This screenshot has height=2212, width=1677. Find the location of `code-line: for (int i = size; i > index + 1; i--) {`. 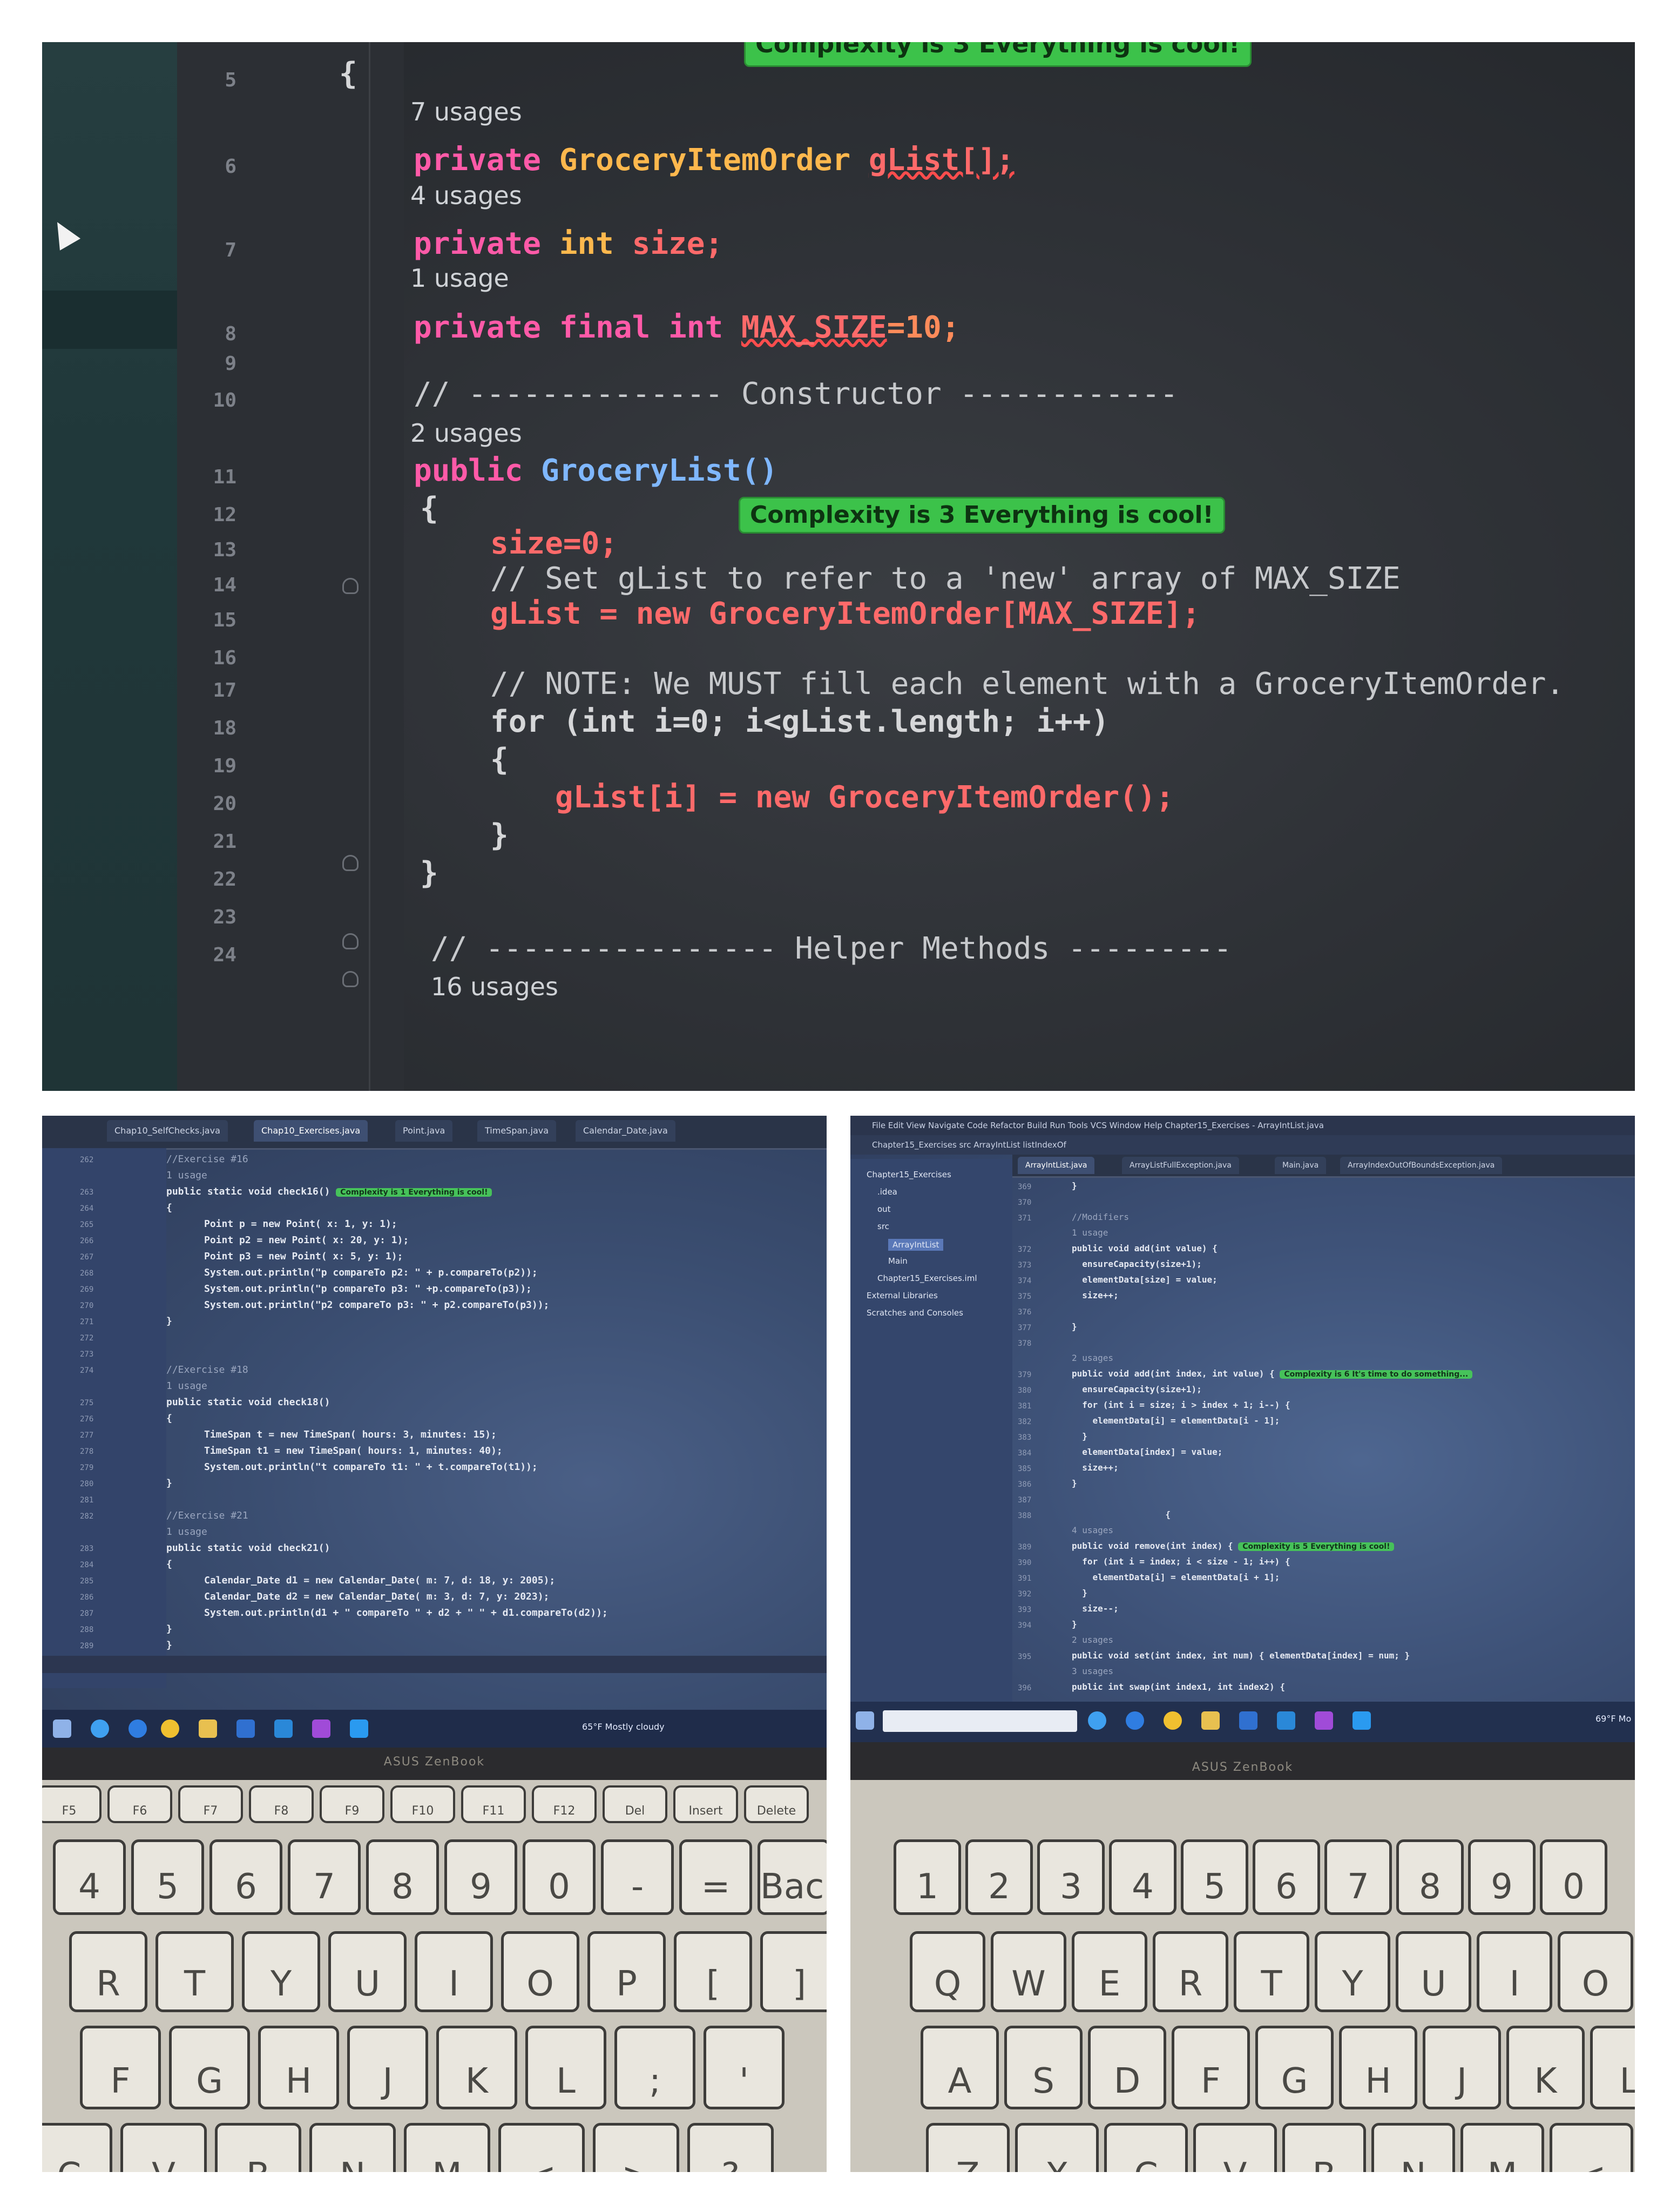

code-line: for (int i = size; i > index + 1; i--) { is located at coordinates (1181, 1405).